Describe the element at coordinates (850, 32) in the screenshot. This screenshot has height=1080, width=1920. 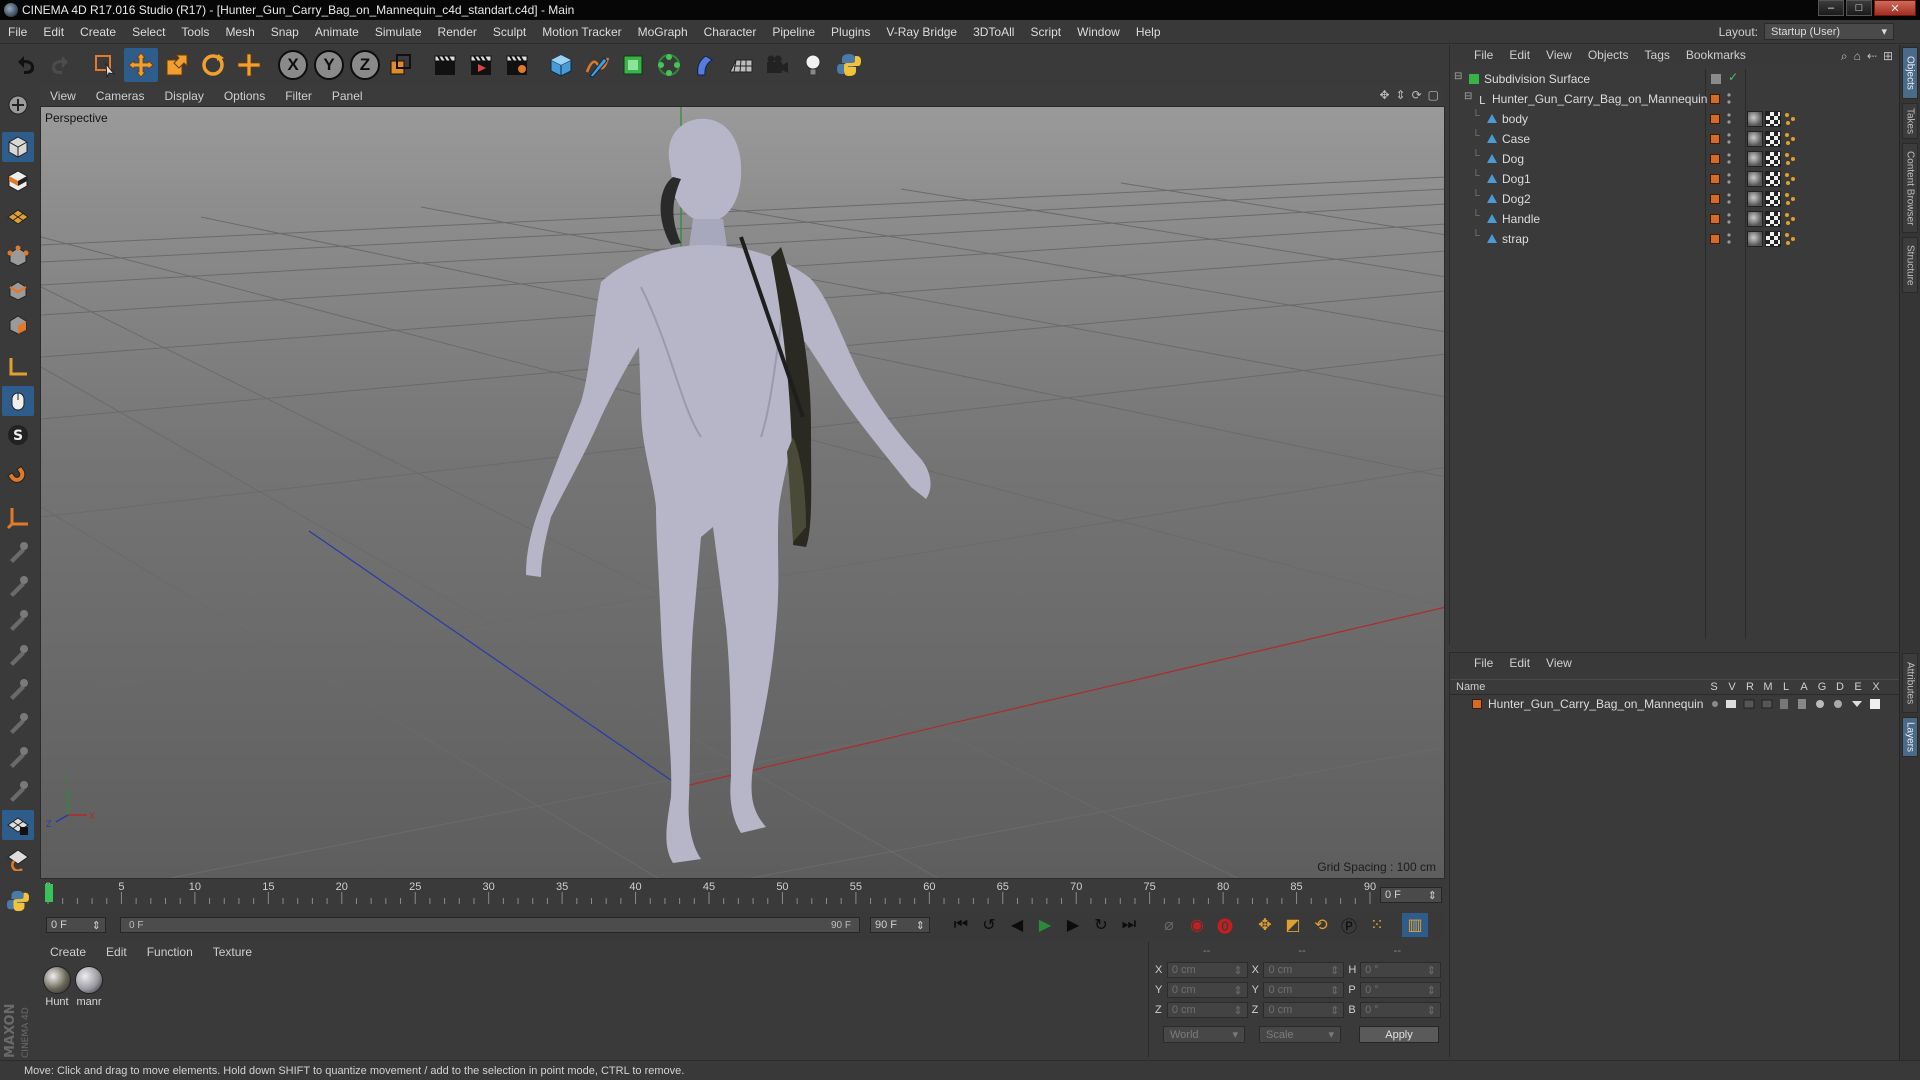
I see `menu-plugins: Plugins` at that location.